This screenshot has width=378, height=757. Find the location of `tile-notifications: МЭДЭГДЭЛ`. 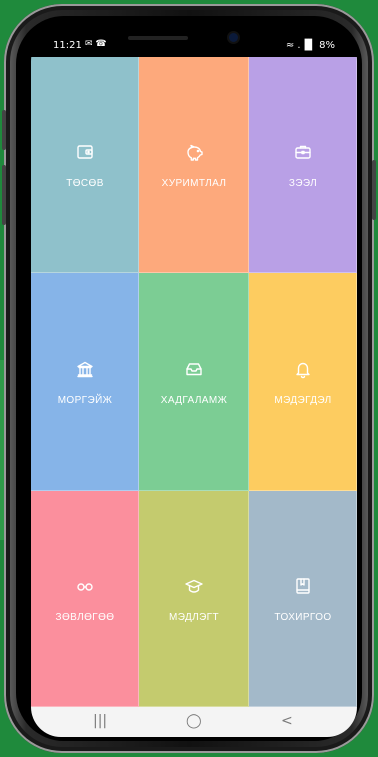

tile-notifications: МЭДЭГДЭЛ is located at coordinates (303, 382).